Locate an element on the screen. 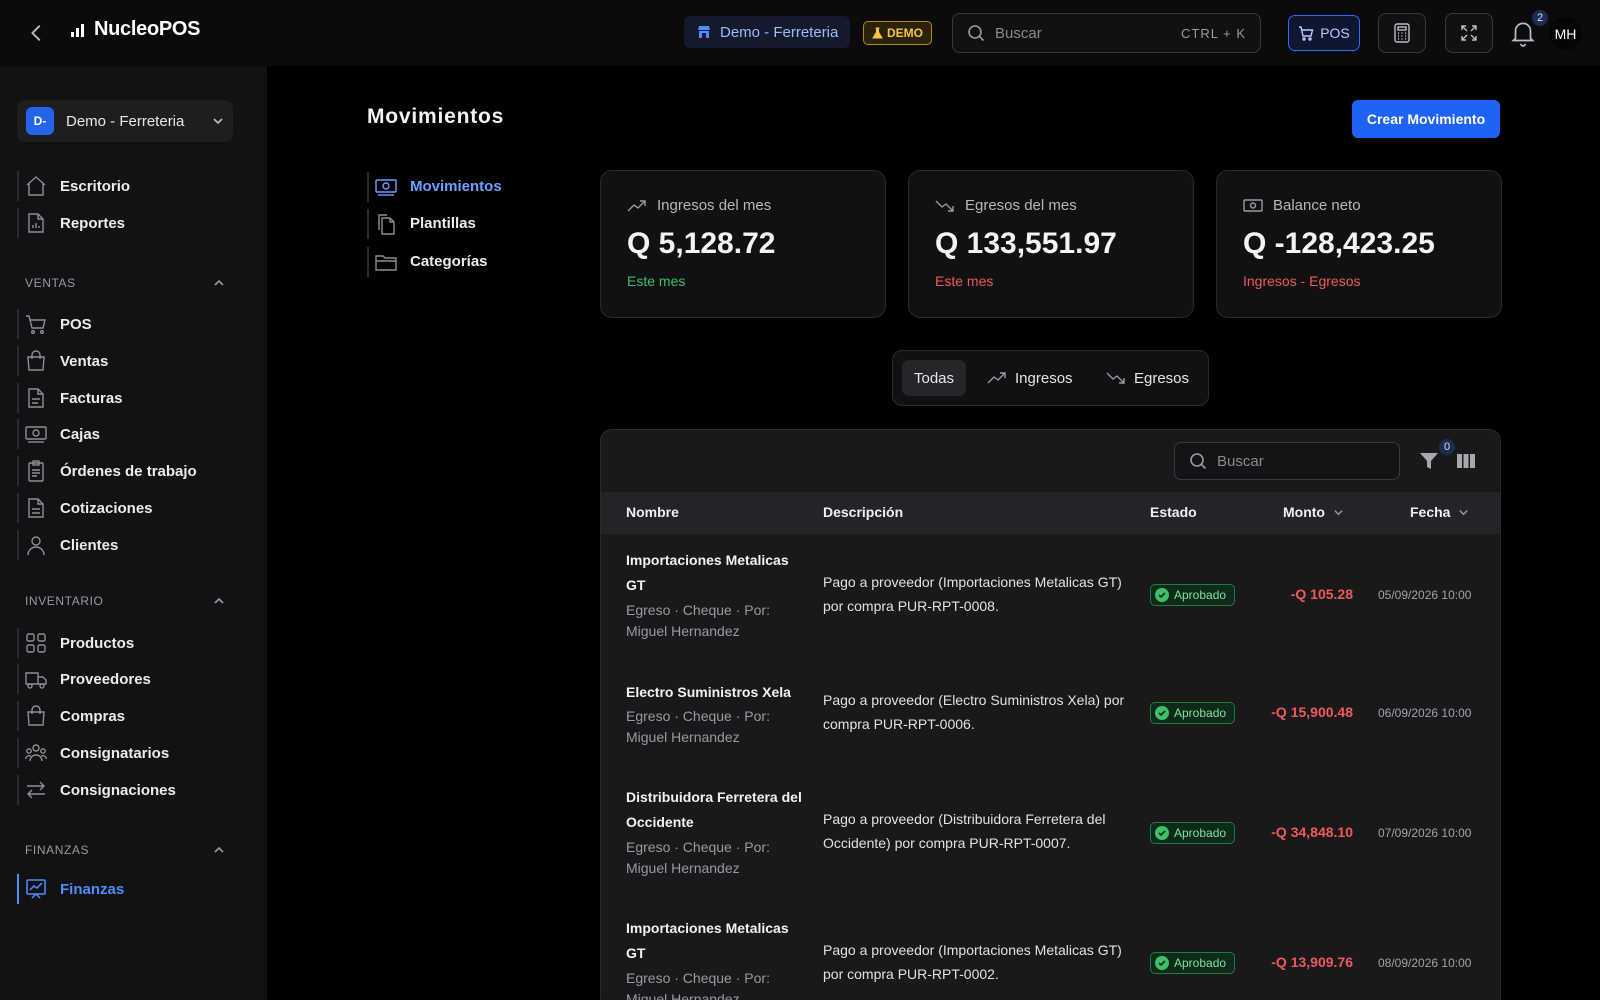 The image size is (1600, 1000). table-search-input: Buscar is located at coordinates (1287, 461).